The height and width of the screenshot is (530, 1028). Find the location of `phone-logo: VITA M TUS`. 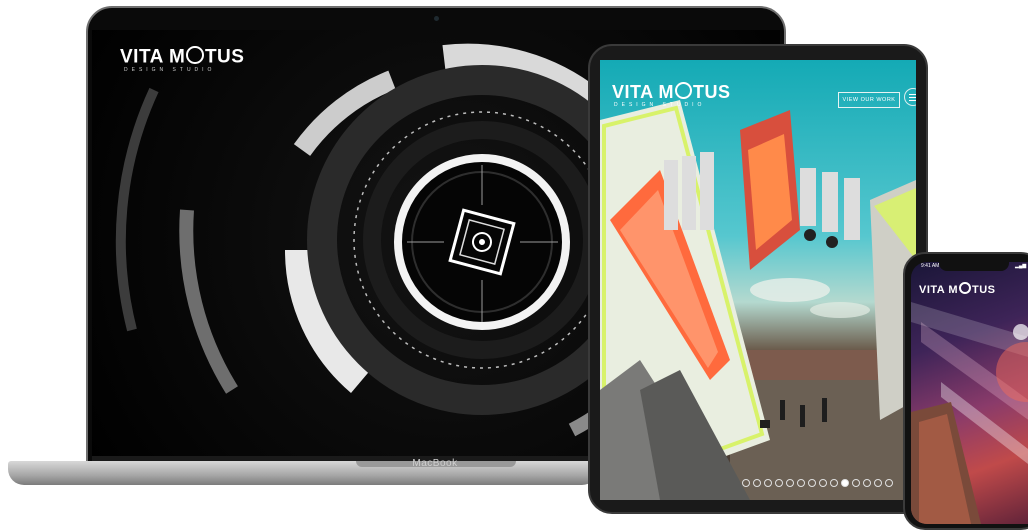

phone-logo: VITA M TUS is located at coordinates (957, 289).